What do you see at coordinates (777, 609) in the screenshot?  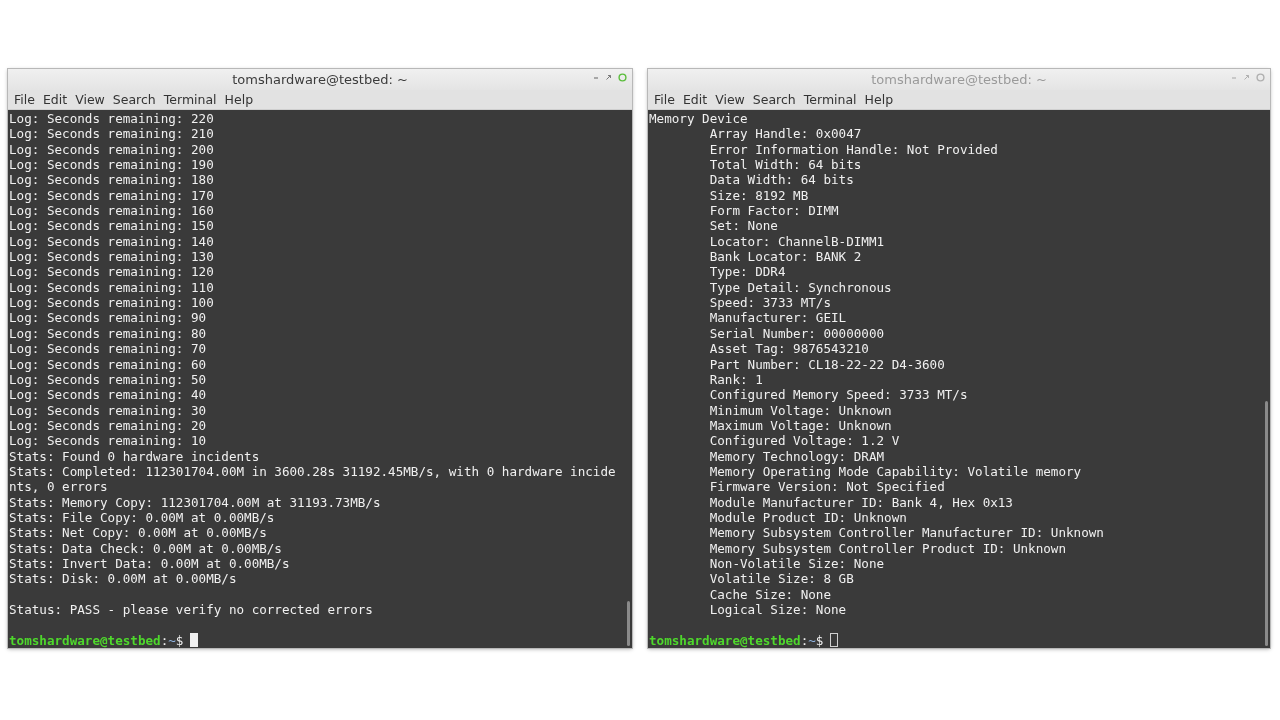 I see `terminal-line: Logical Size: None` at bounding box center [777, 609].